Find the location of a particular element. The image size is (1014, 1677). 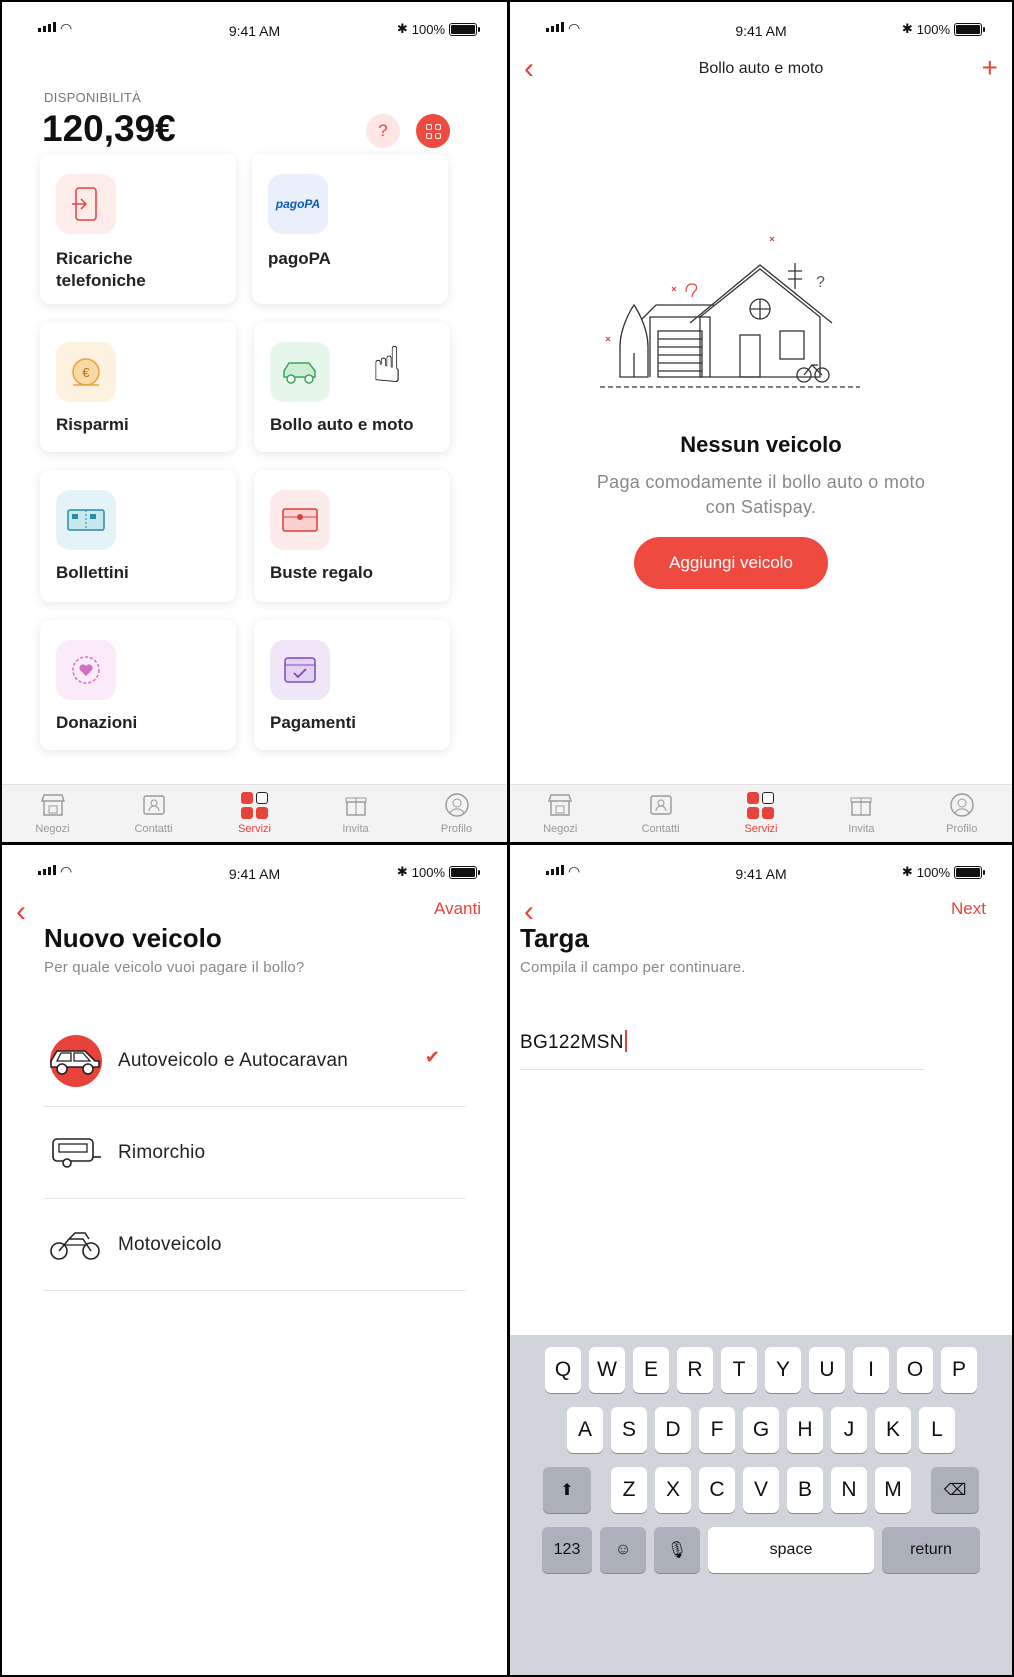

bill-slip-icon is located at coordinates (86, 520).